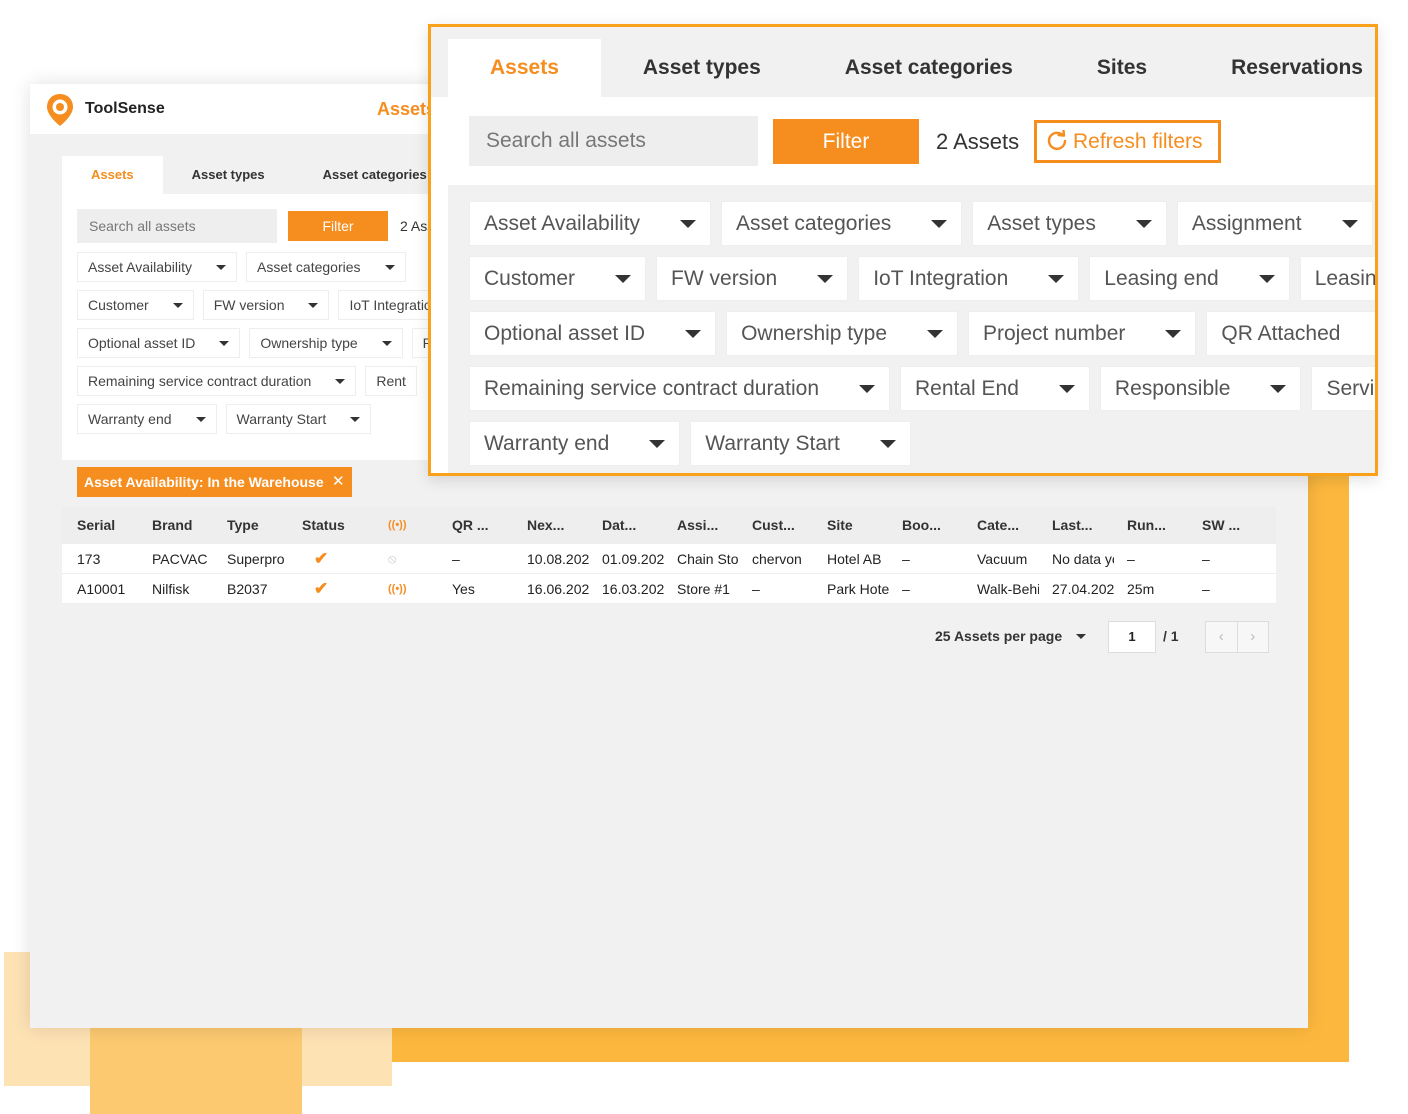  I want to click on filter-dropdown: Assignment, so click(1274, 223).